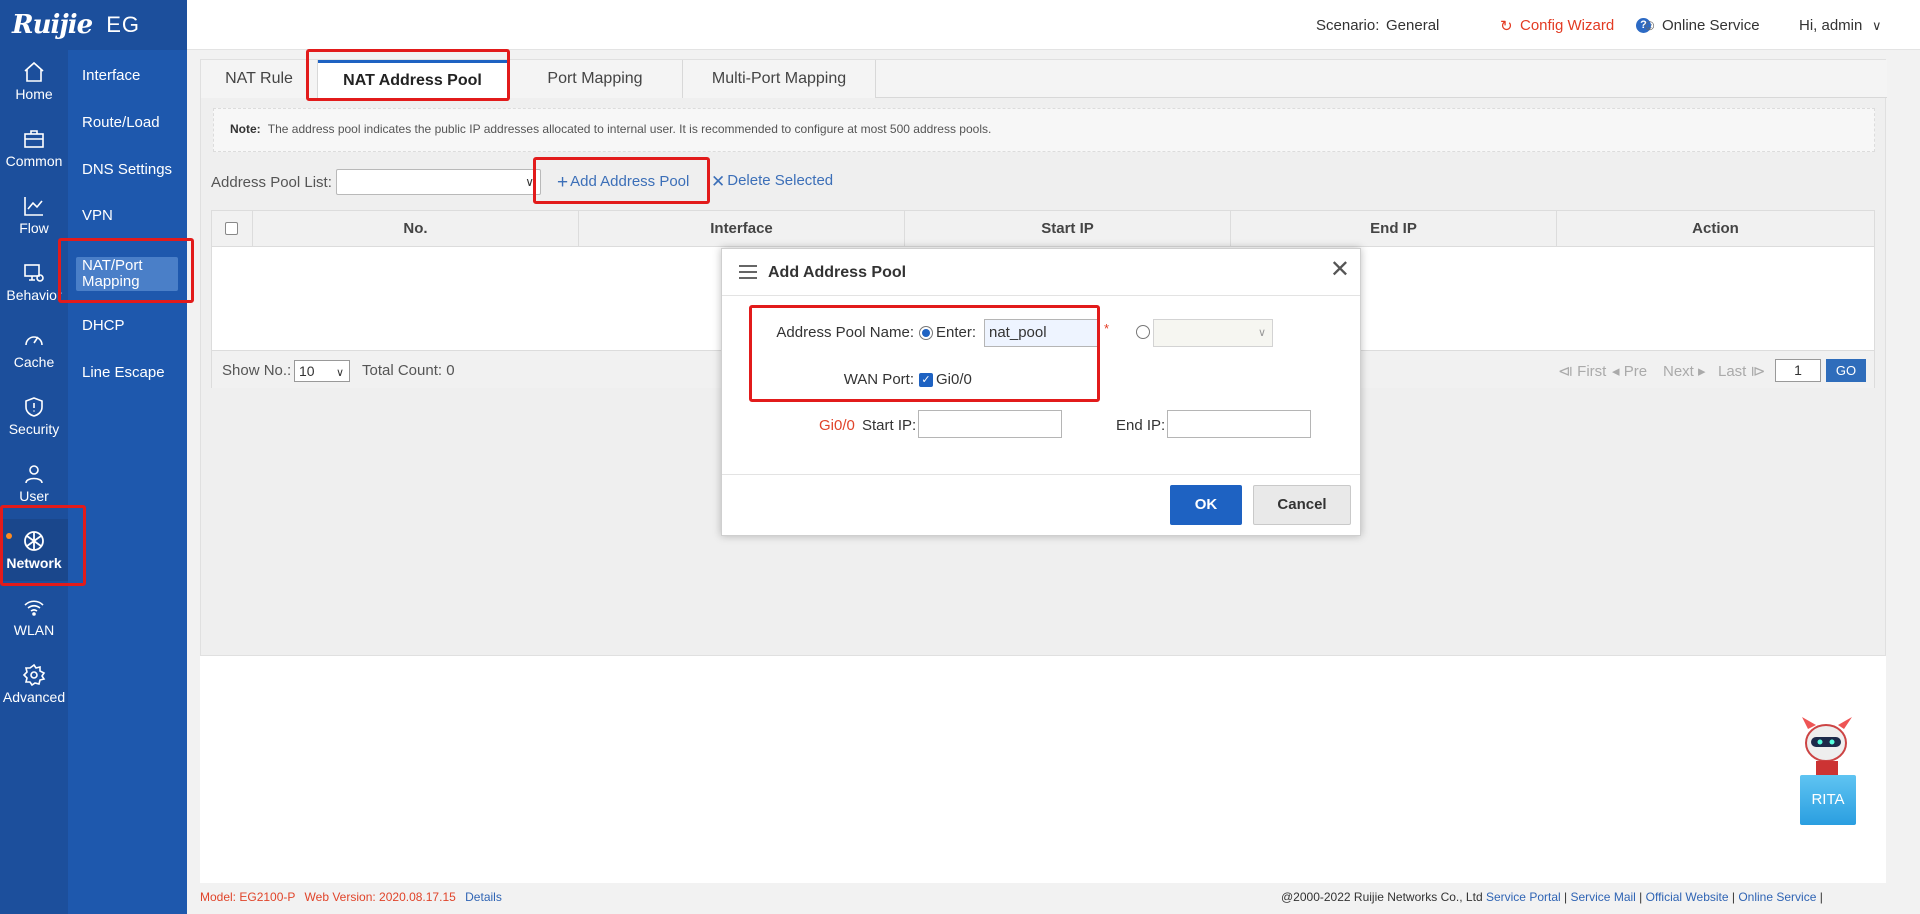  Describe the element at coordinates (34, 541) in the screenshot. I see `globe-icon` at that location.